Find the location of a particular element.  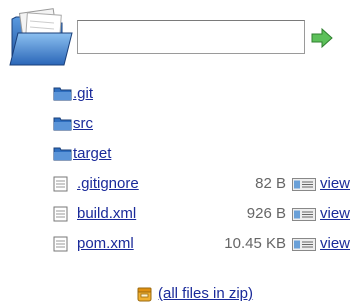

file-link: pom.xml is located at coordinates (105, 244).